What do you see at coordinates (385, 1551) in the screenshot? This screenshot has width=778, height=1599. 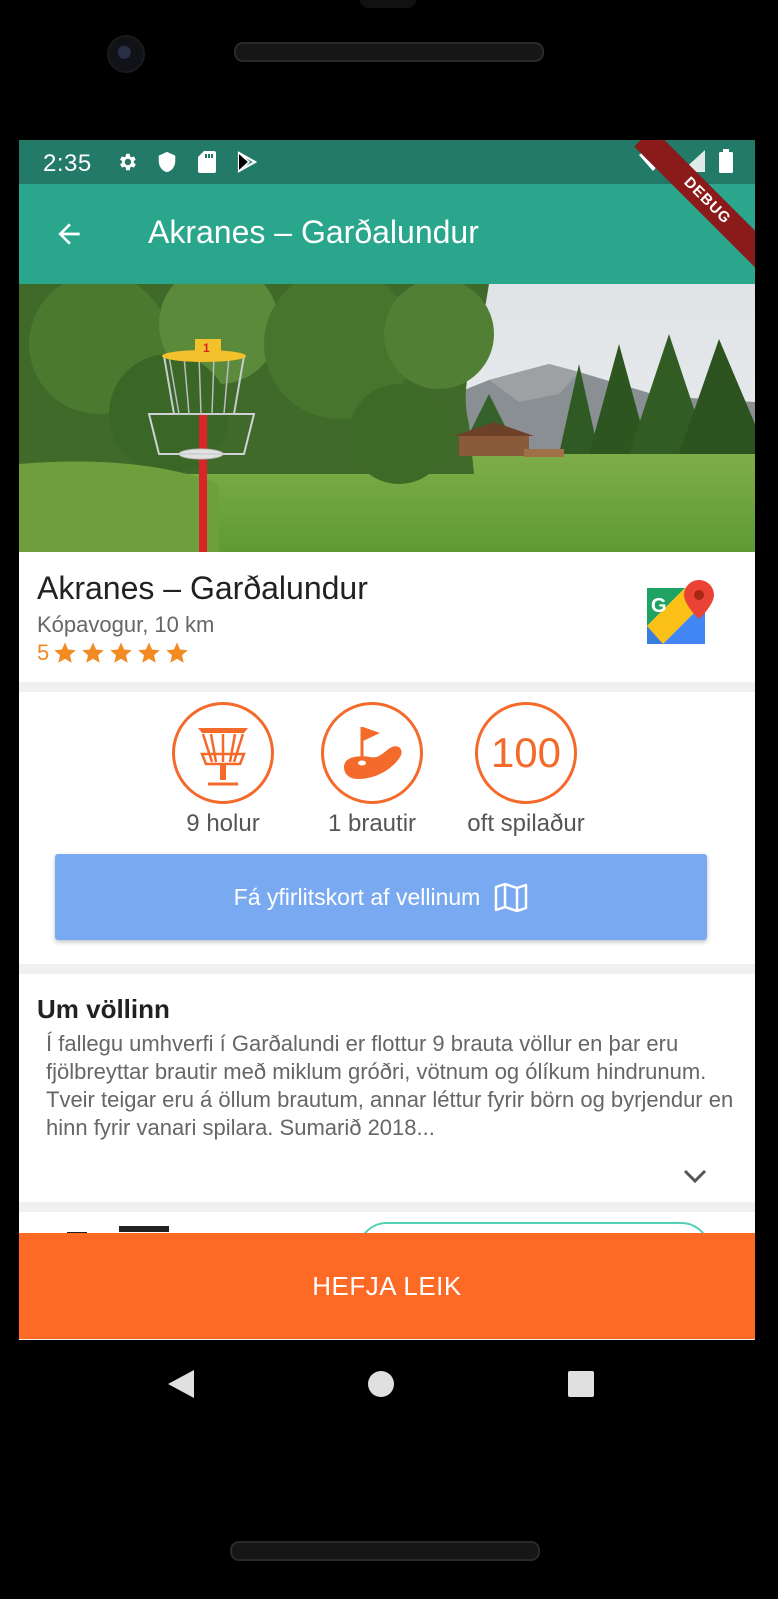 I see `bottom-speaker` at bounding box center [385, 1551].